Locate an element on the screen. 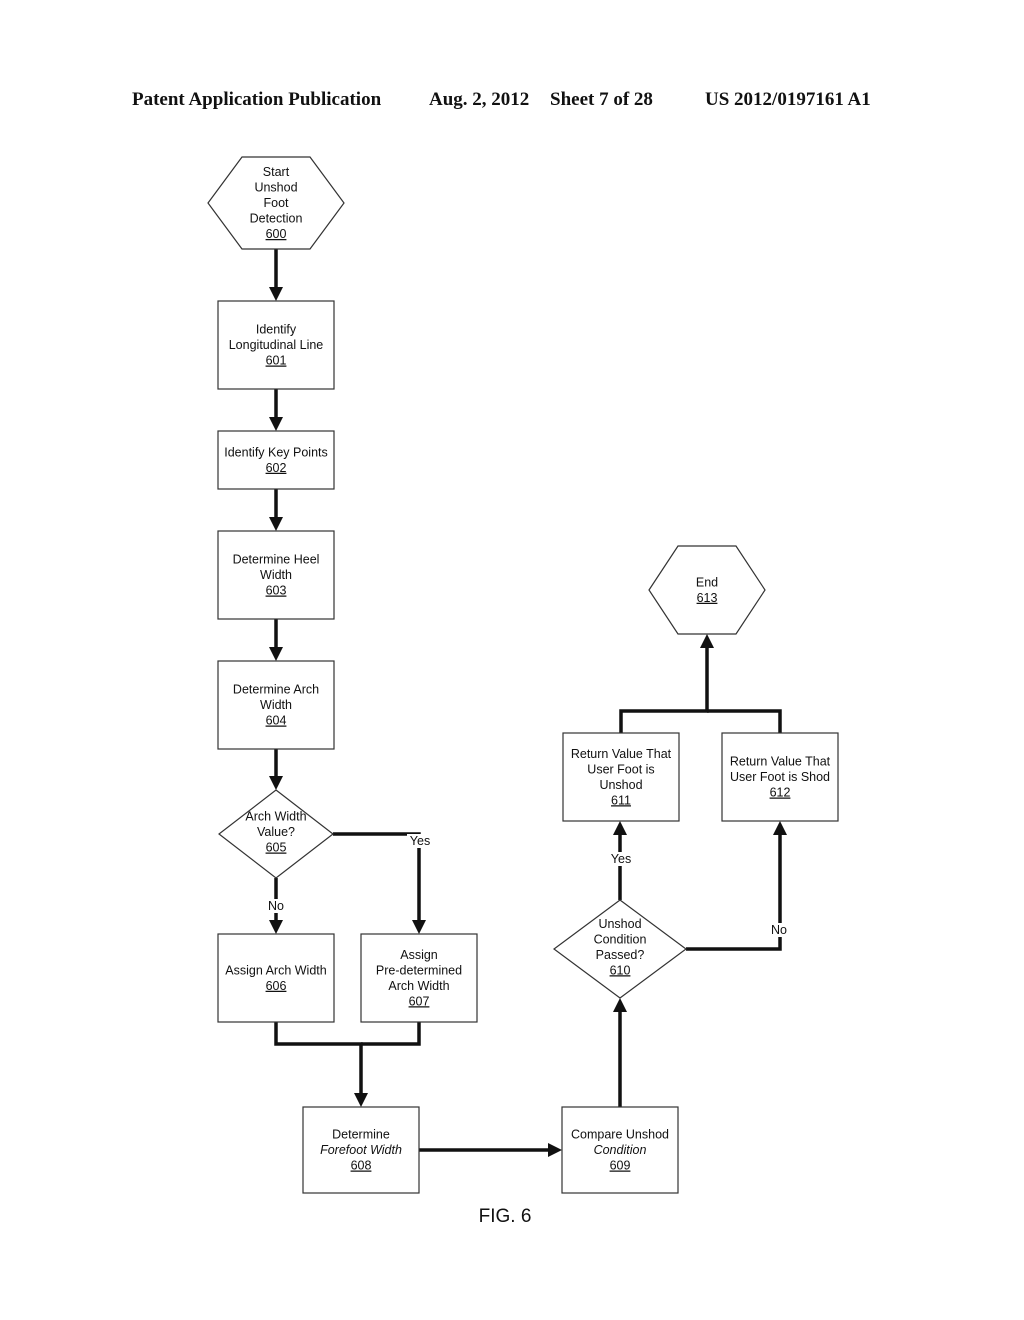 The width and height of the screenshot is (1024, 1320). node-604: Determine ArchWidth 604 is located at coordinates (276, 705).